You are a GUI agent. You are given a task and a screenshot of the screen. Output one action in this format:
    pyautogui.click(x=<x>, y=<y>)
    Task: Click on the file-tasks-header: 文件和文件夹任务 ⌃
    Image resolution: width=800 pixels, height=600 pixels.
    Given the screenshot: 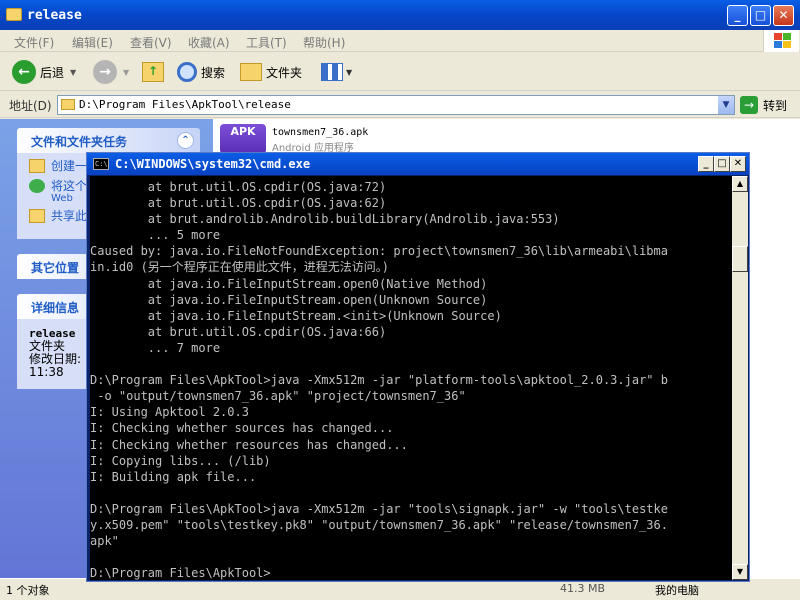 What is the action you would take?
    pyautogui.click(x=108, y=140)
    